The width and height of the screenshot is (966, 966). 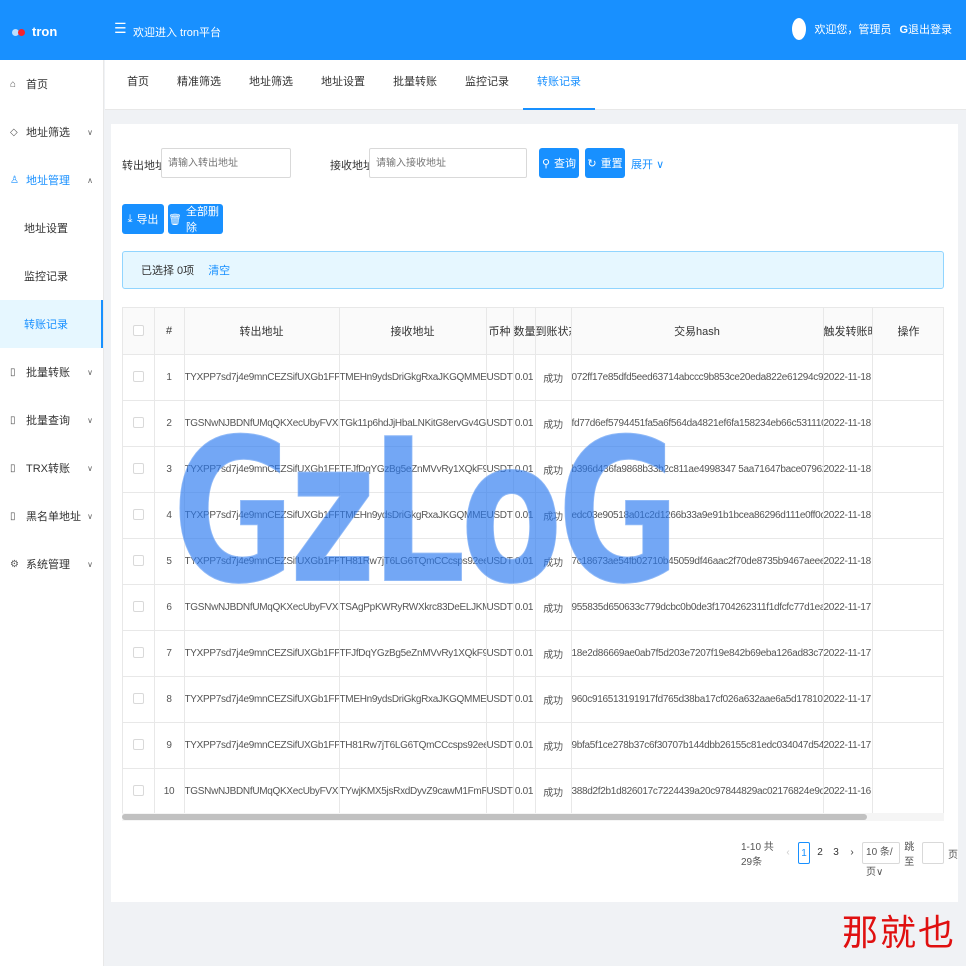 What do you see at coordinates (48, 181) in the screenshot?
I see `sidebar-item-label: 地址管理` at bounding box center [48, 181].